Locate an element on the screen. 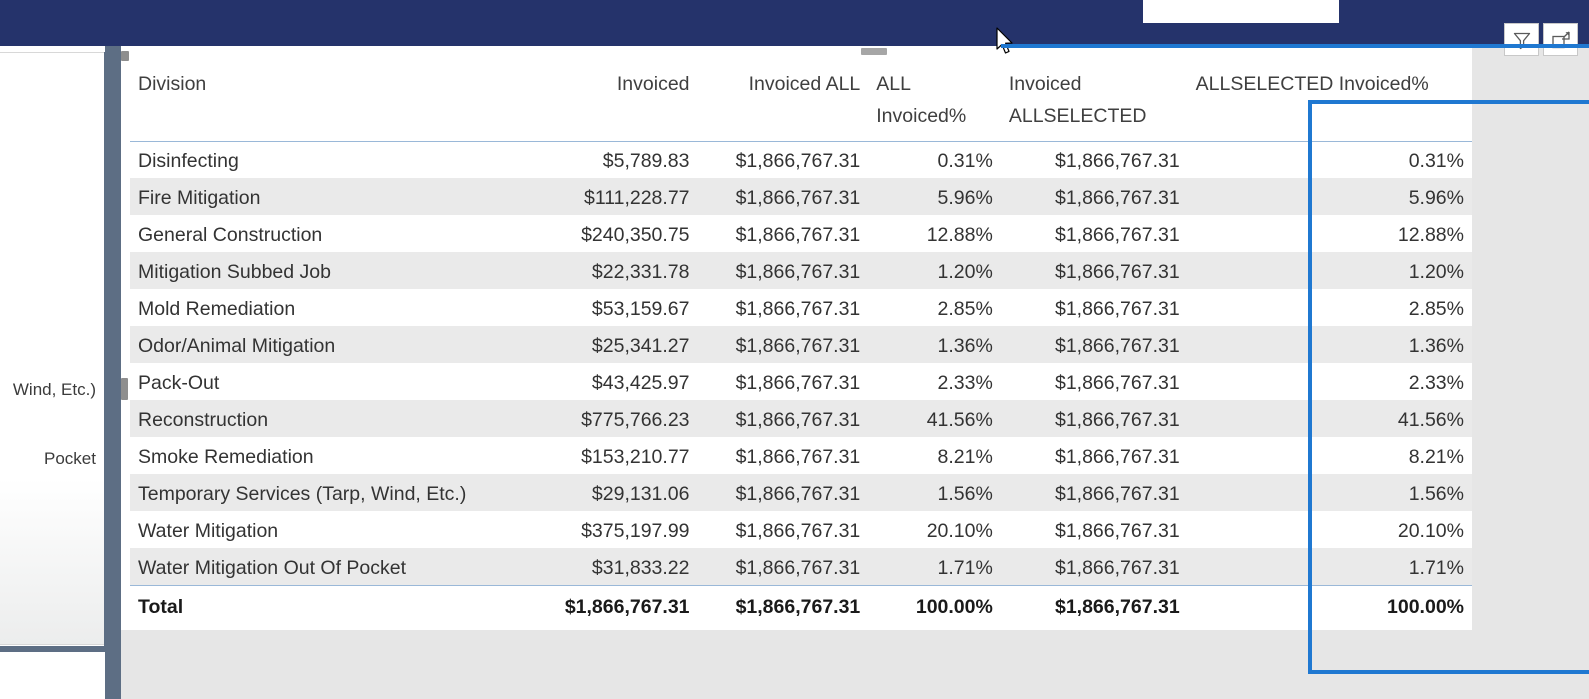 The image size is (1589, 699). cell-invoiced: $375,197.99 is located at coordinates (612, 529).